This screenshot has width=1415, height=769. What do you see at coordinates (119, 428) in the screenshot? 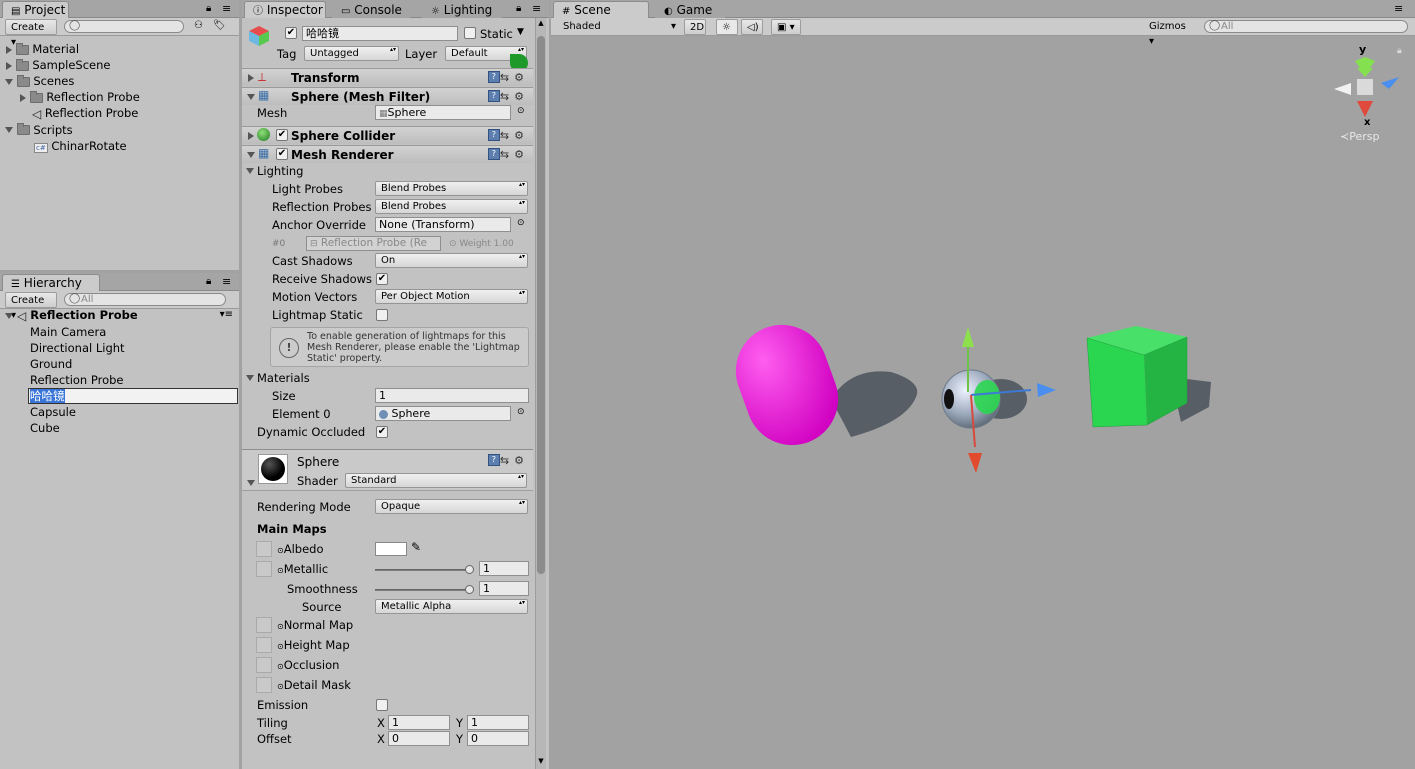
I see `hierarchy-item: Cube` at bounding box center [119, 428].